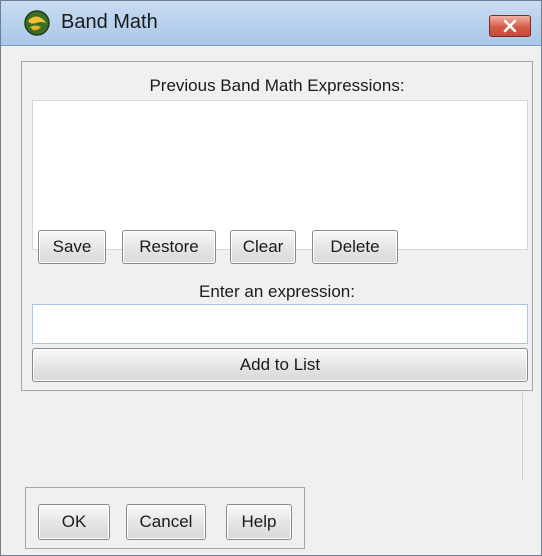 This screenshot has height=556, width=542. I want to click on save-button: Save, so click(72, 247).